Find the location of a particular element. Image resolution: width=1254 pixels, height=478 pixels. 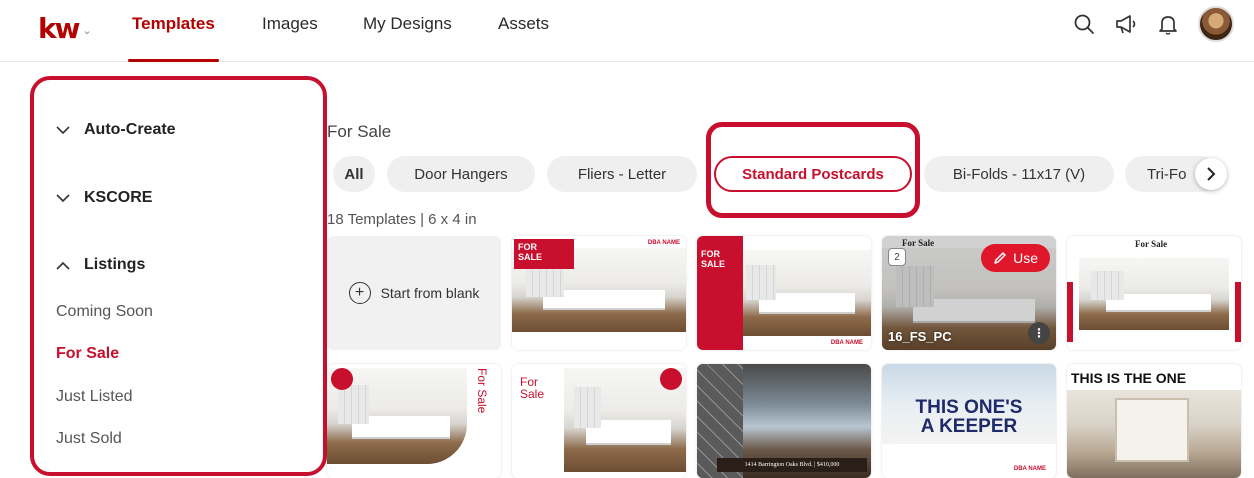

template-card: THIS ONE'S A KEEPER DBA NAME is located at coordinates (969, 421).